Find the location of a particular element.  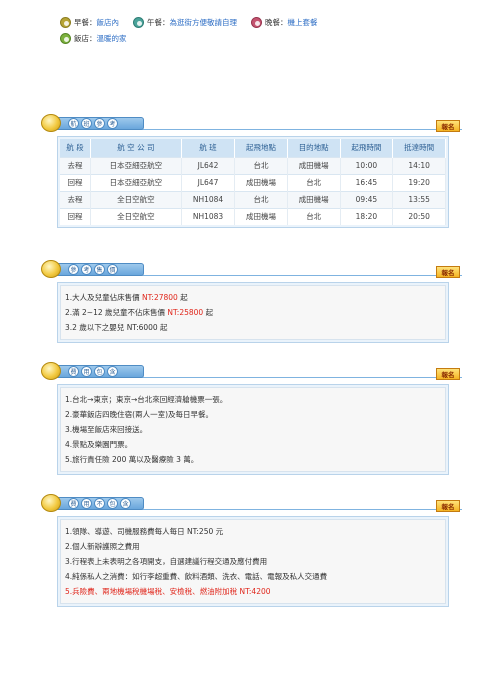

title-char: 用 is located at coordinates (86, 371).